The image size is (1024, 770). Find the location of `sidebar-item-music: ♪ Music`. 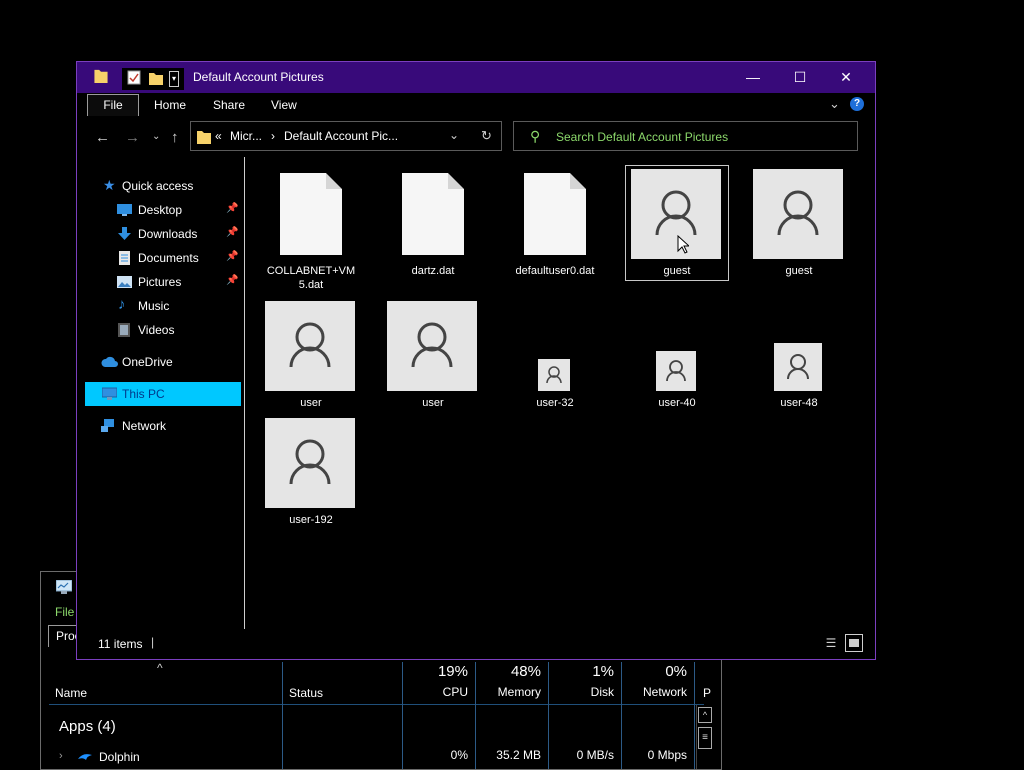

sidebar-item-music: ♪ Music is located at coordinates (163, 306).